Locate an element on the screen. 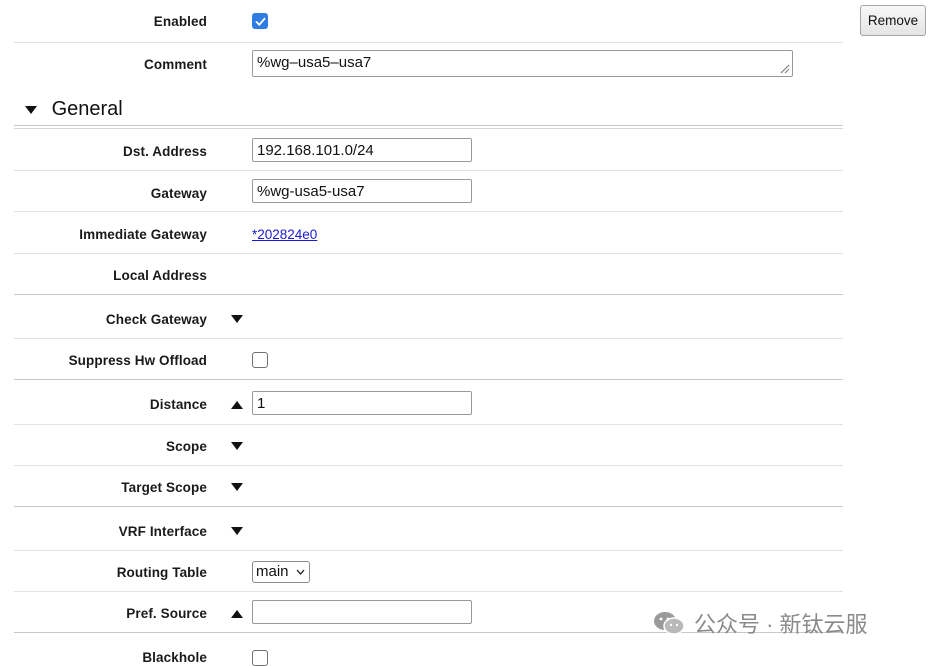 This screenshot has height=666, width=939. row-vrf-interface: VRF Interface is located at coordinates (428, 528).